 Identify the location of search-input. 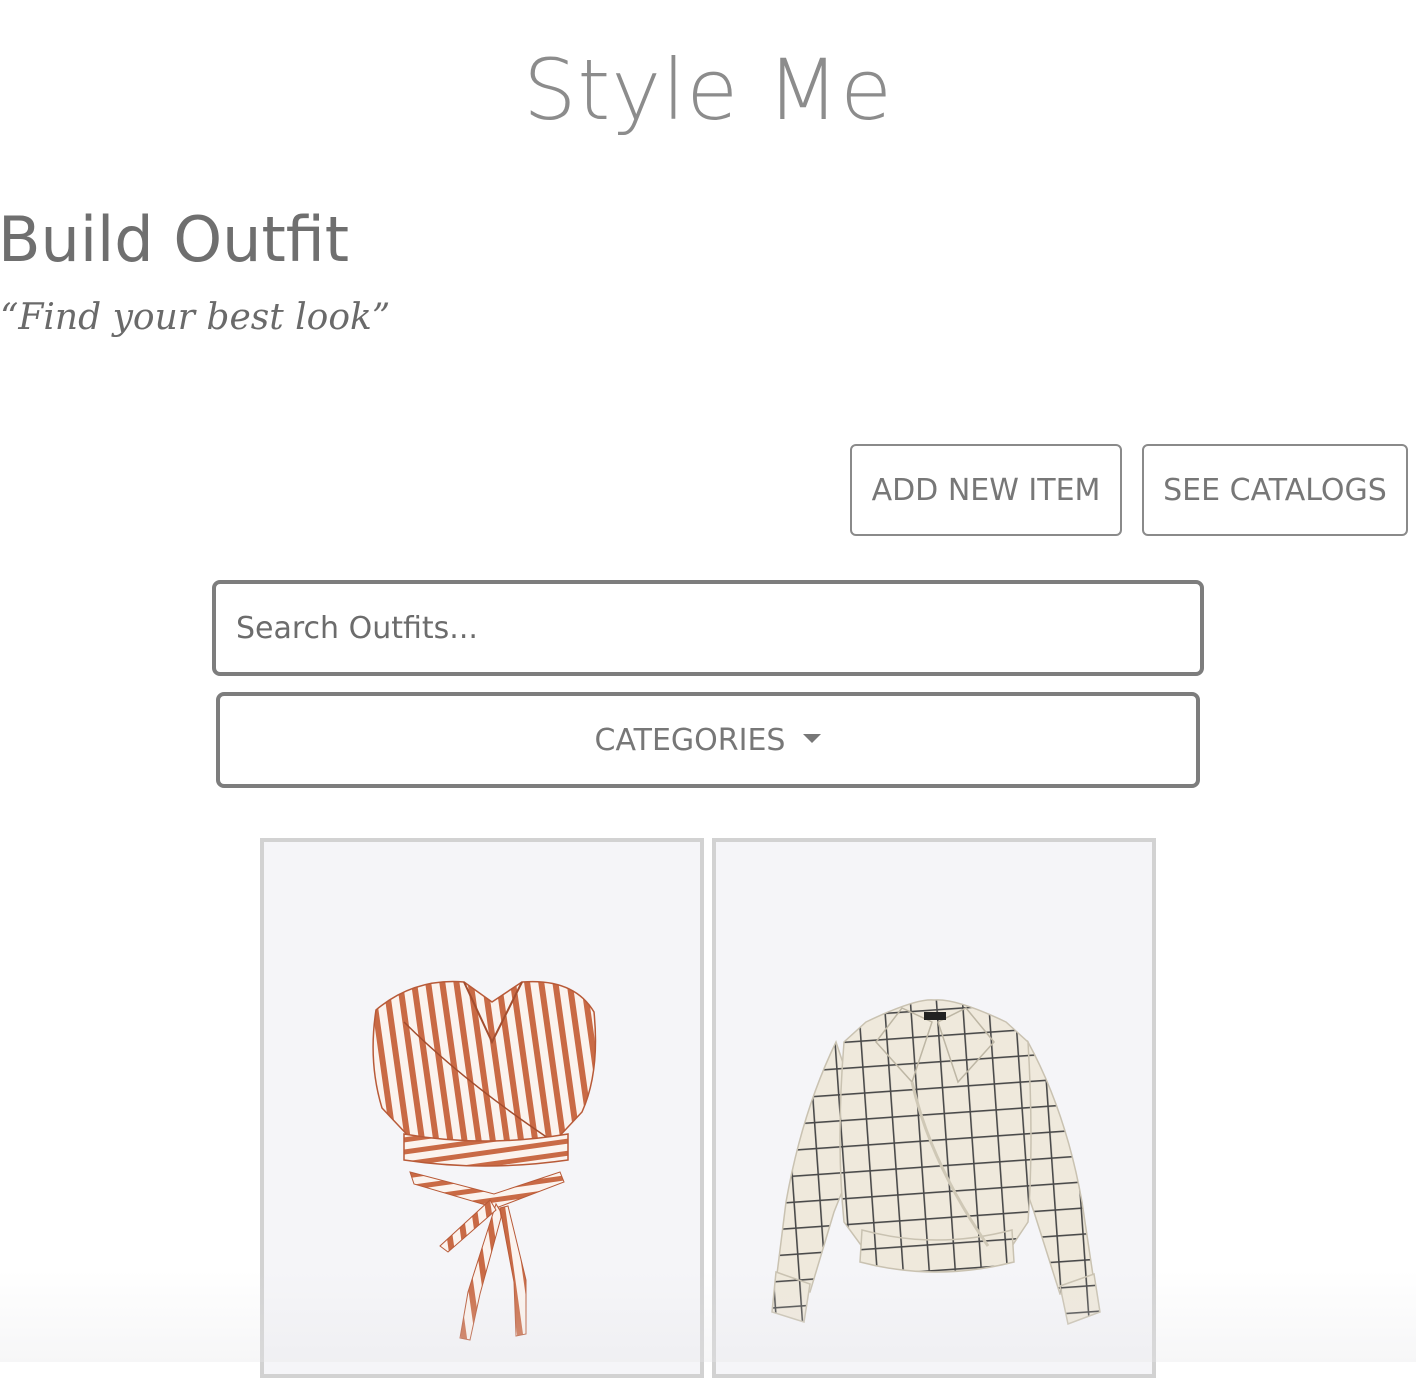
(708, 628).